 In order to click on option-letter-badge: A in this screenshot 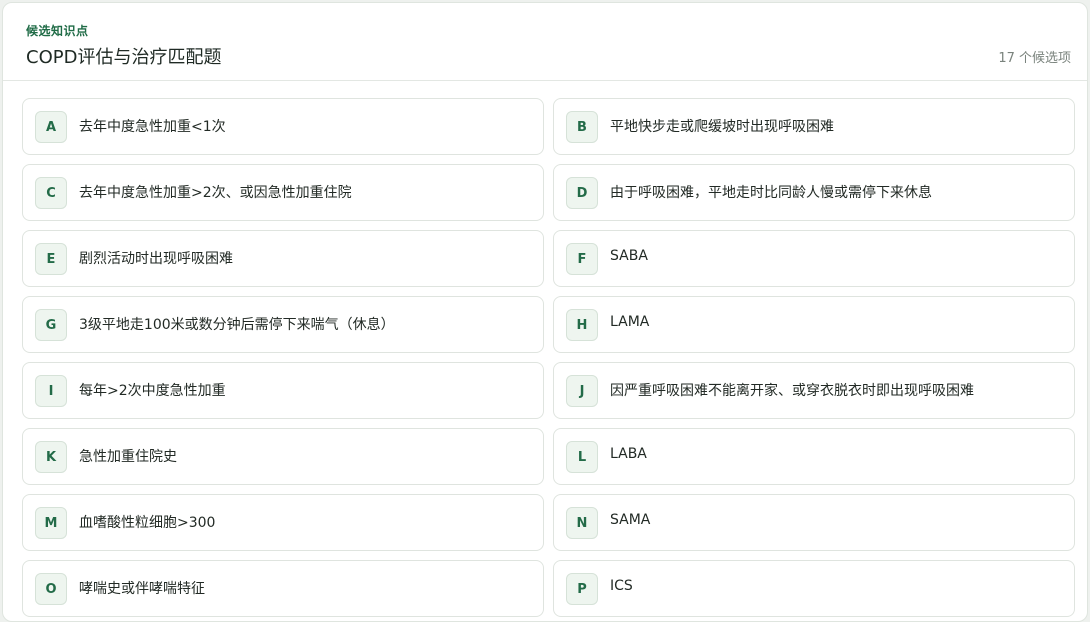, I will do `click(51, 127)`.